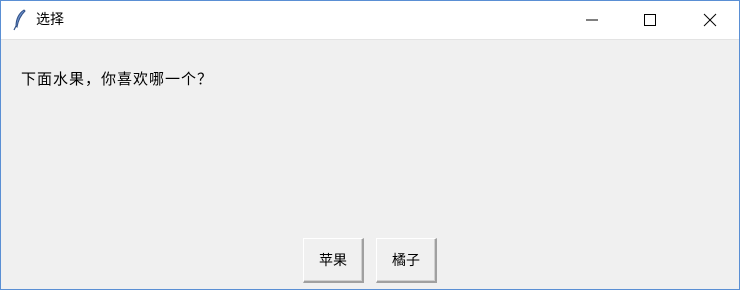 This screenshot has width=740, height=290. Describe the element at coordinates (50, 20) in the screenshot. I see `window-title: 选择` at that location.